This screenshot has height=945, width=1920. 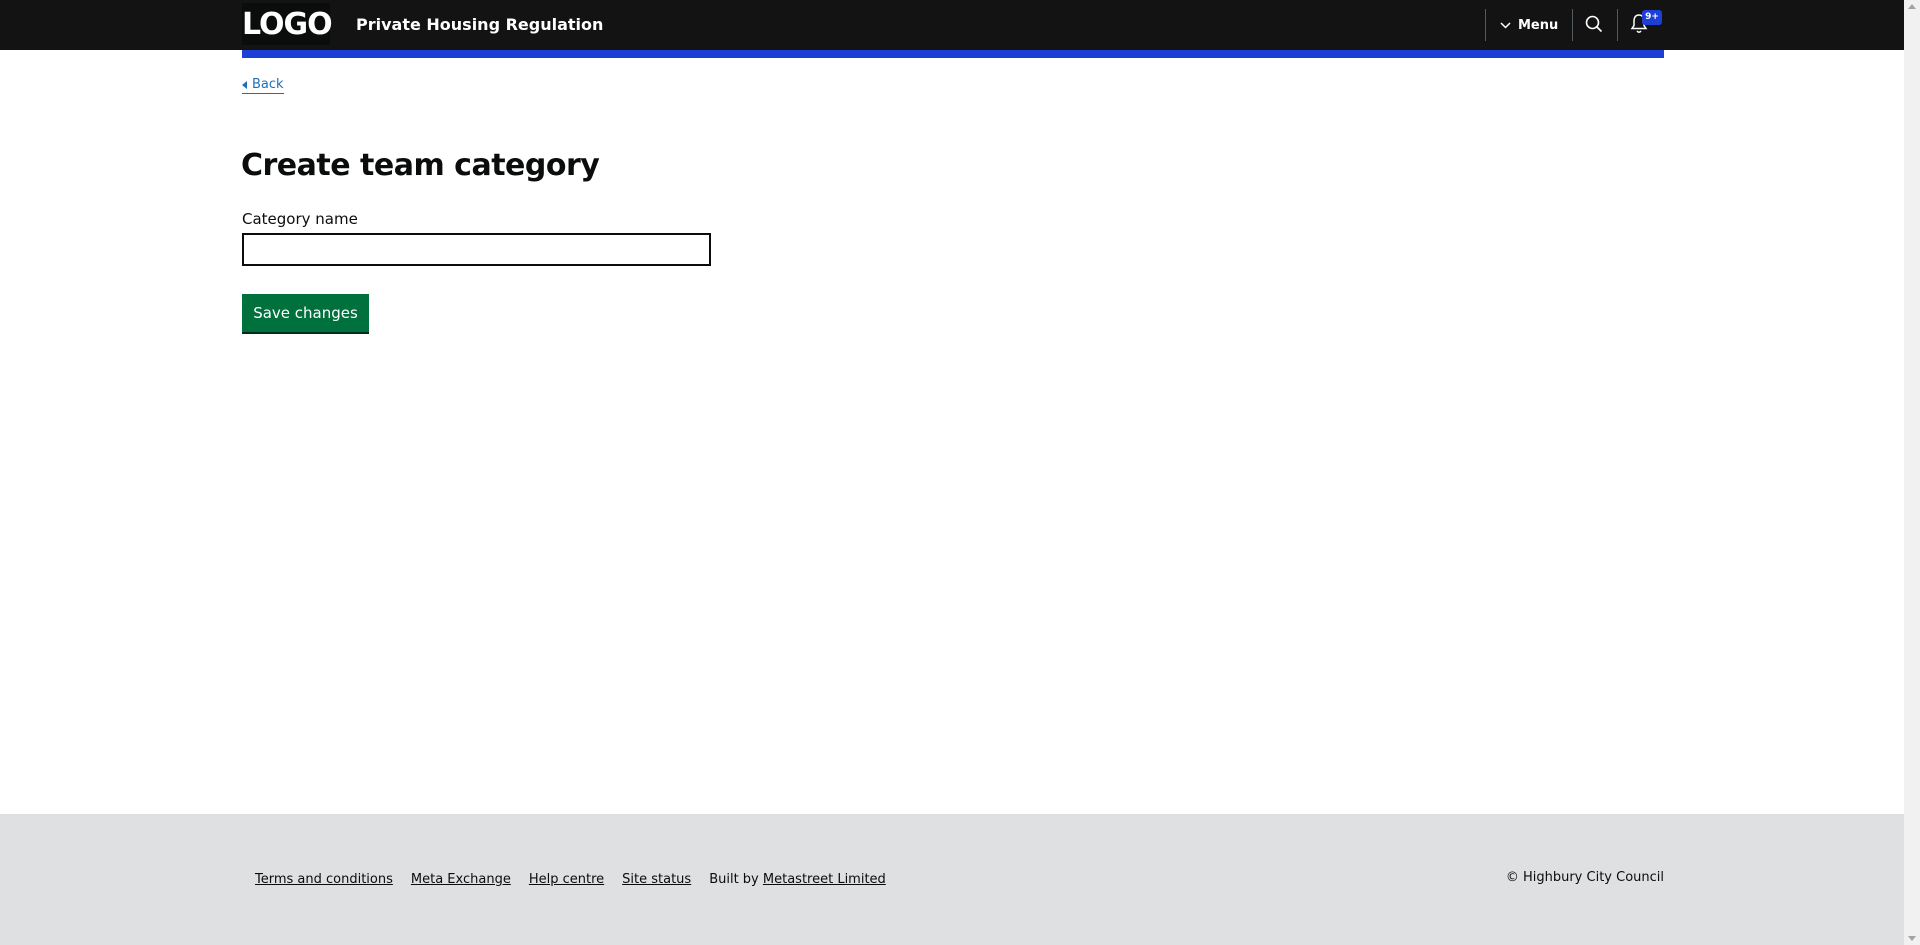 I want to click on footer-link-site-status: Site status, so click(x=656, y=879).